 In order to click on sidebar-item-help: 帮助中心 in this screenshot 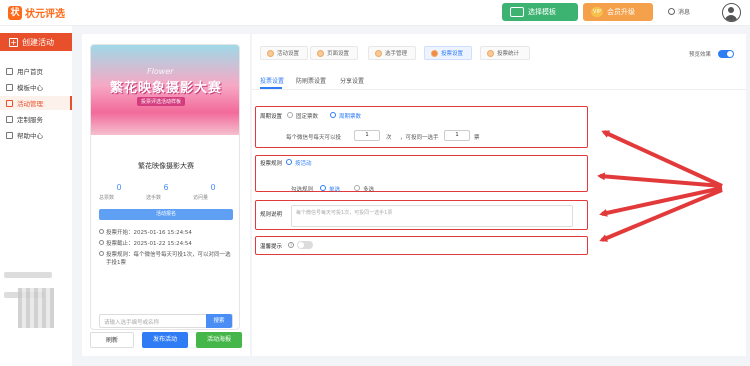, I will do `click(36, 135)`.